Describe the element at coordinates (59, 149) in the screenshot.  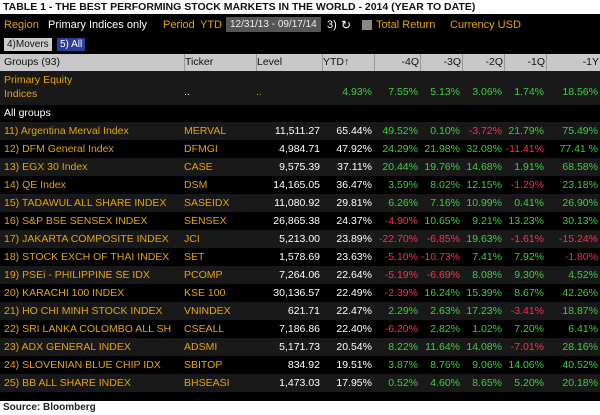
I see `cell-name: 12) DFM General Index` at that location.